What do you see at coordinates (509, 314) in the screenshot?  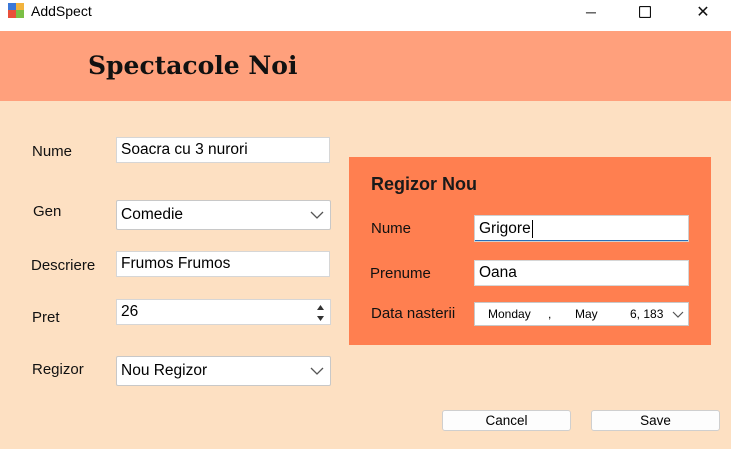 I see `date-day-name: Monday` at bounding box center [509, 314].